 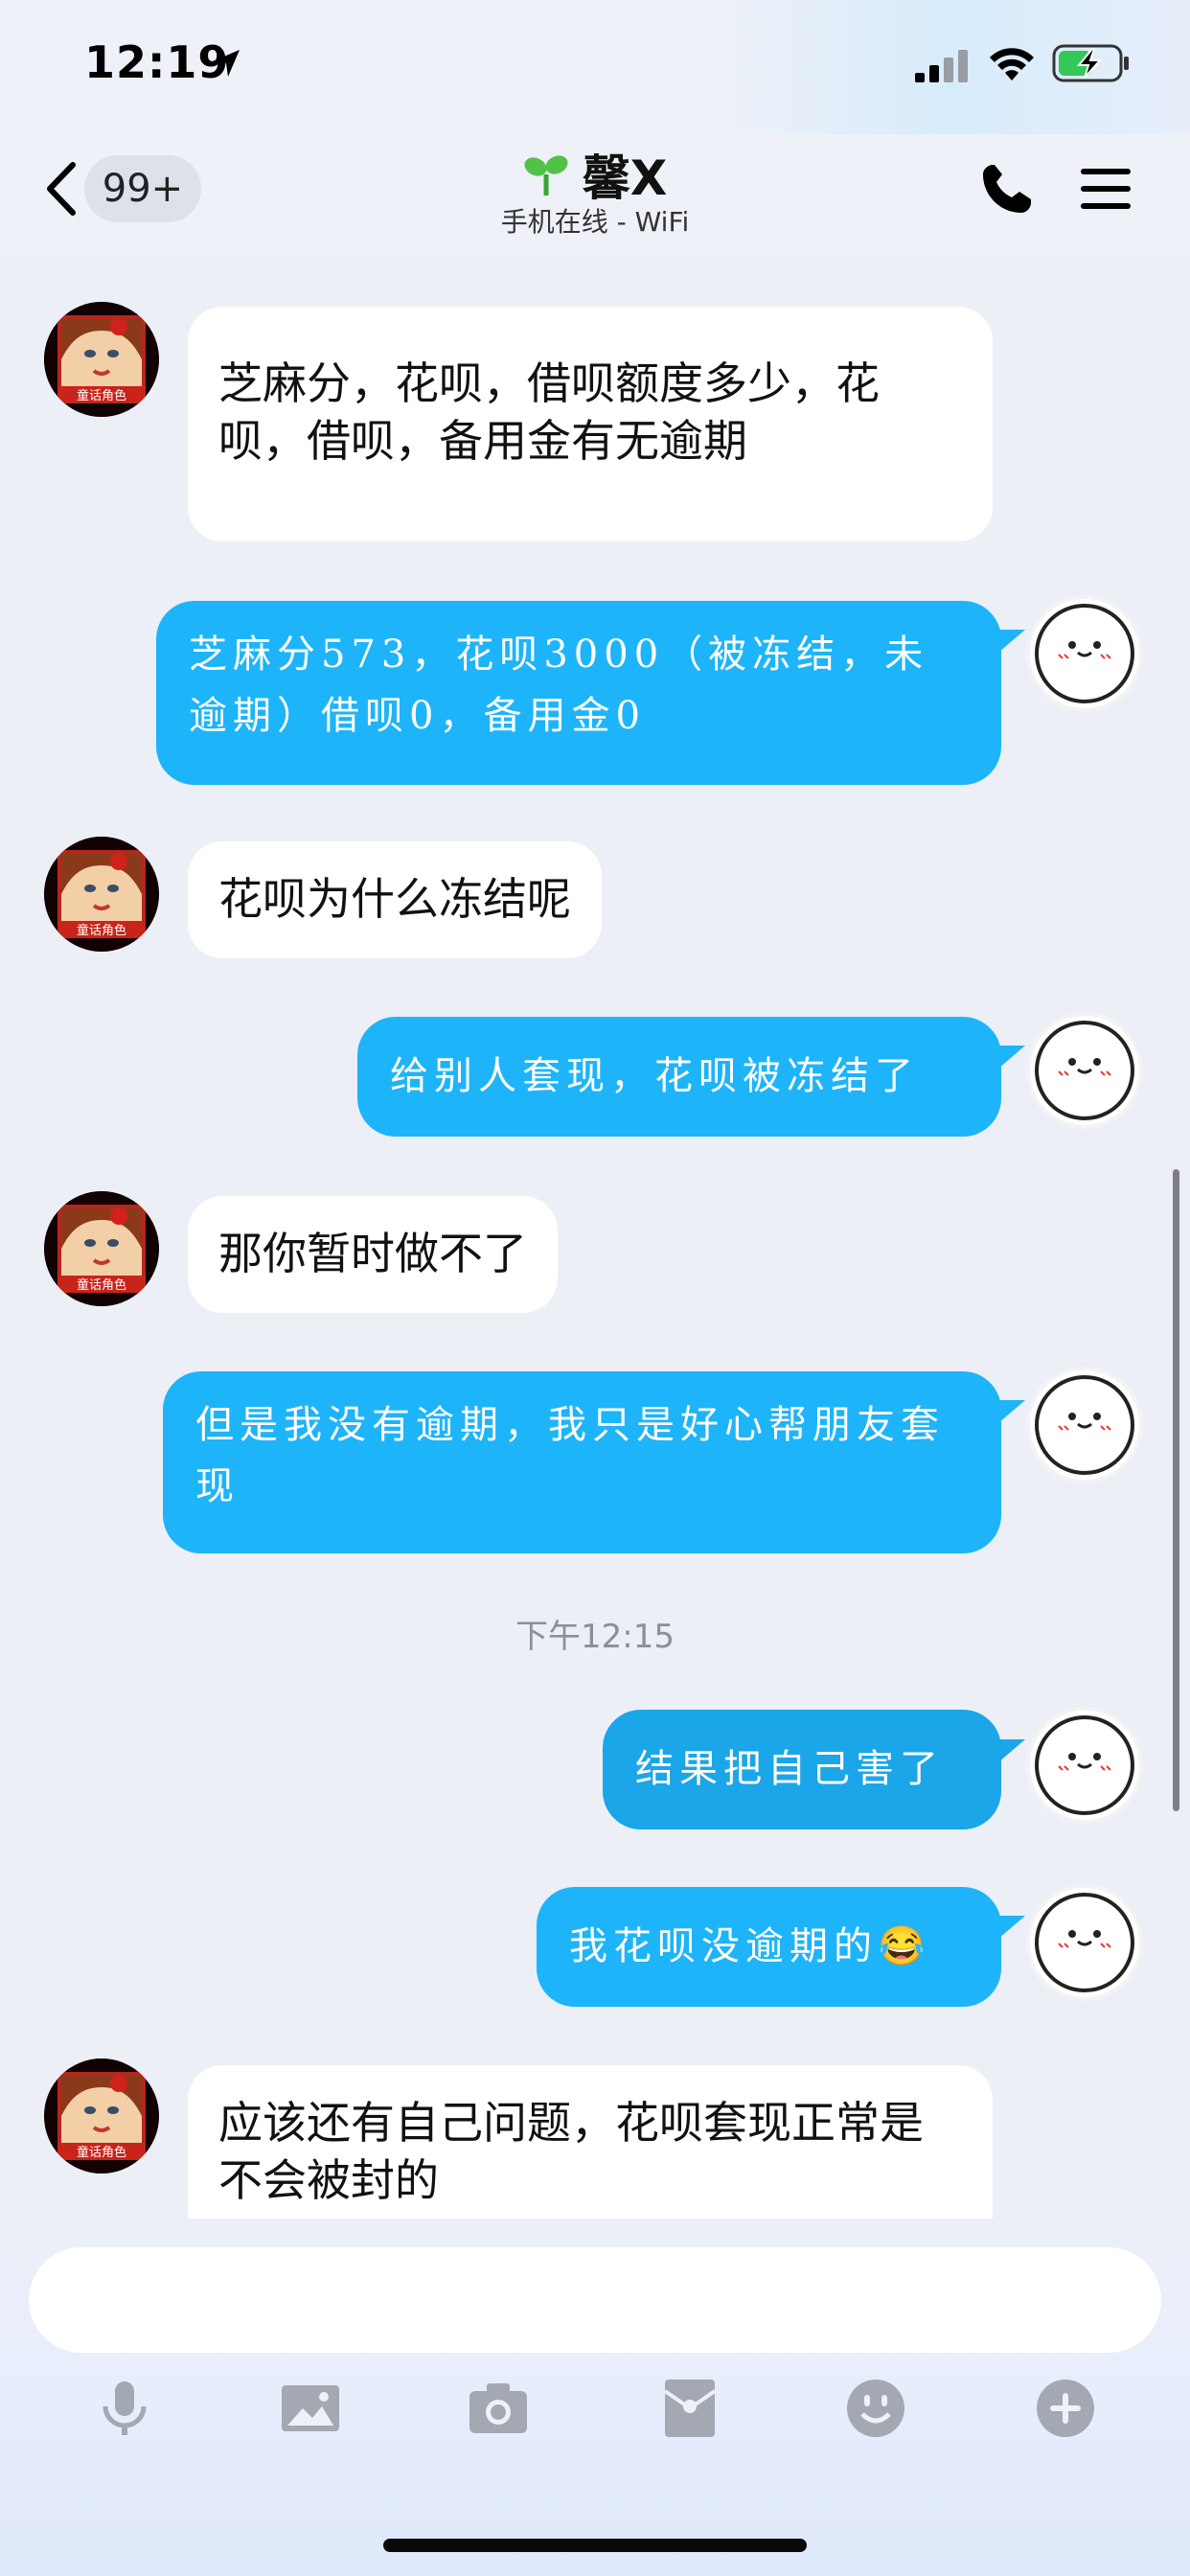 I want to click on message-bubble-outgoing: 结果把自己害了, so click(x=802, y=1769).